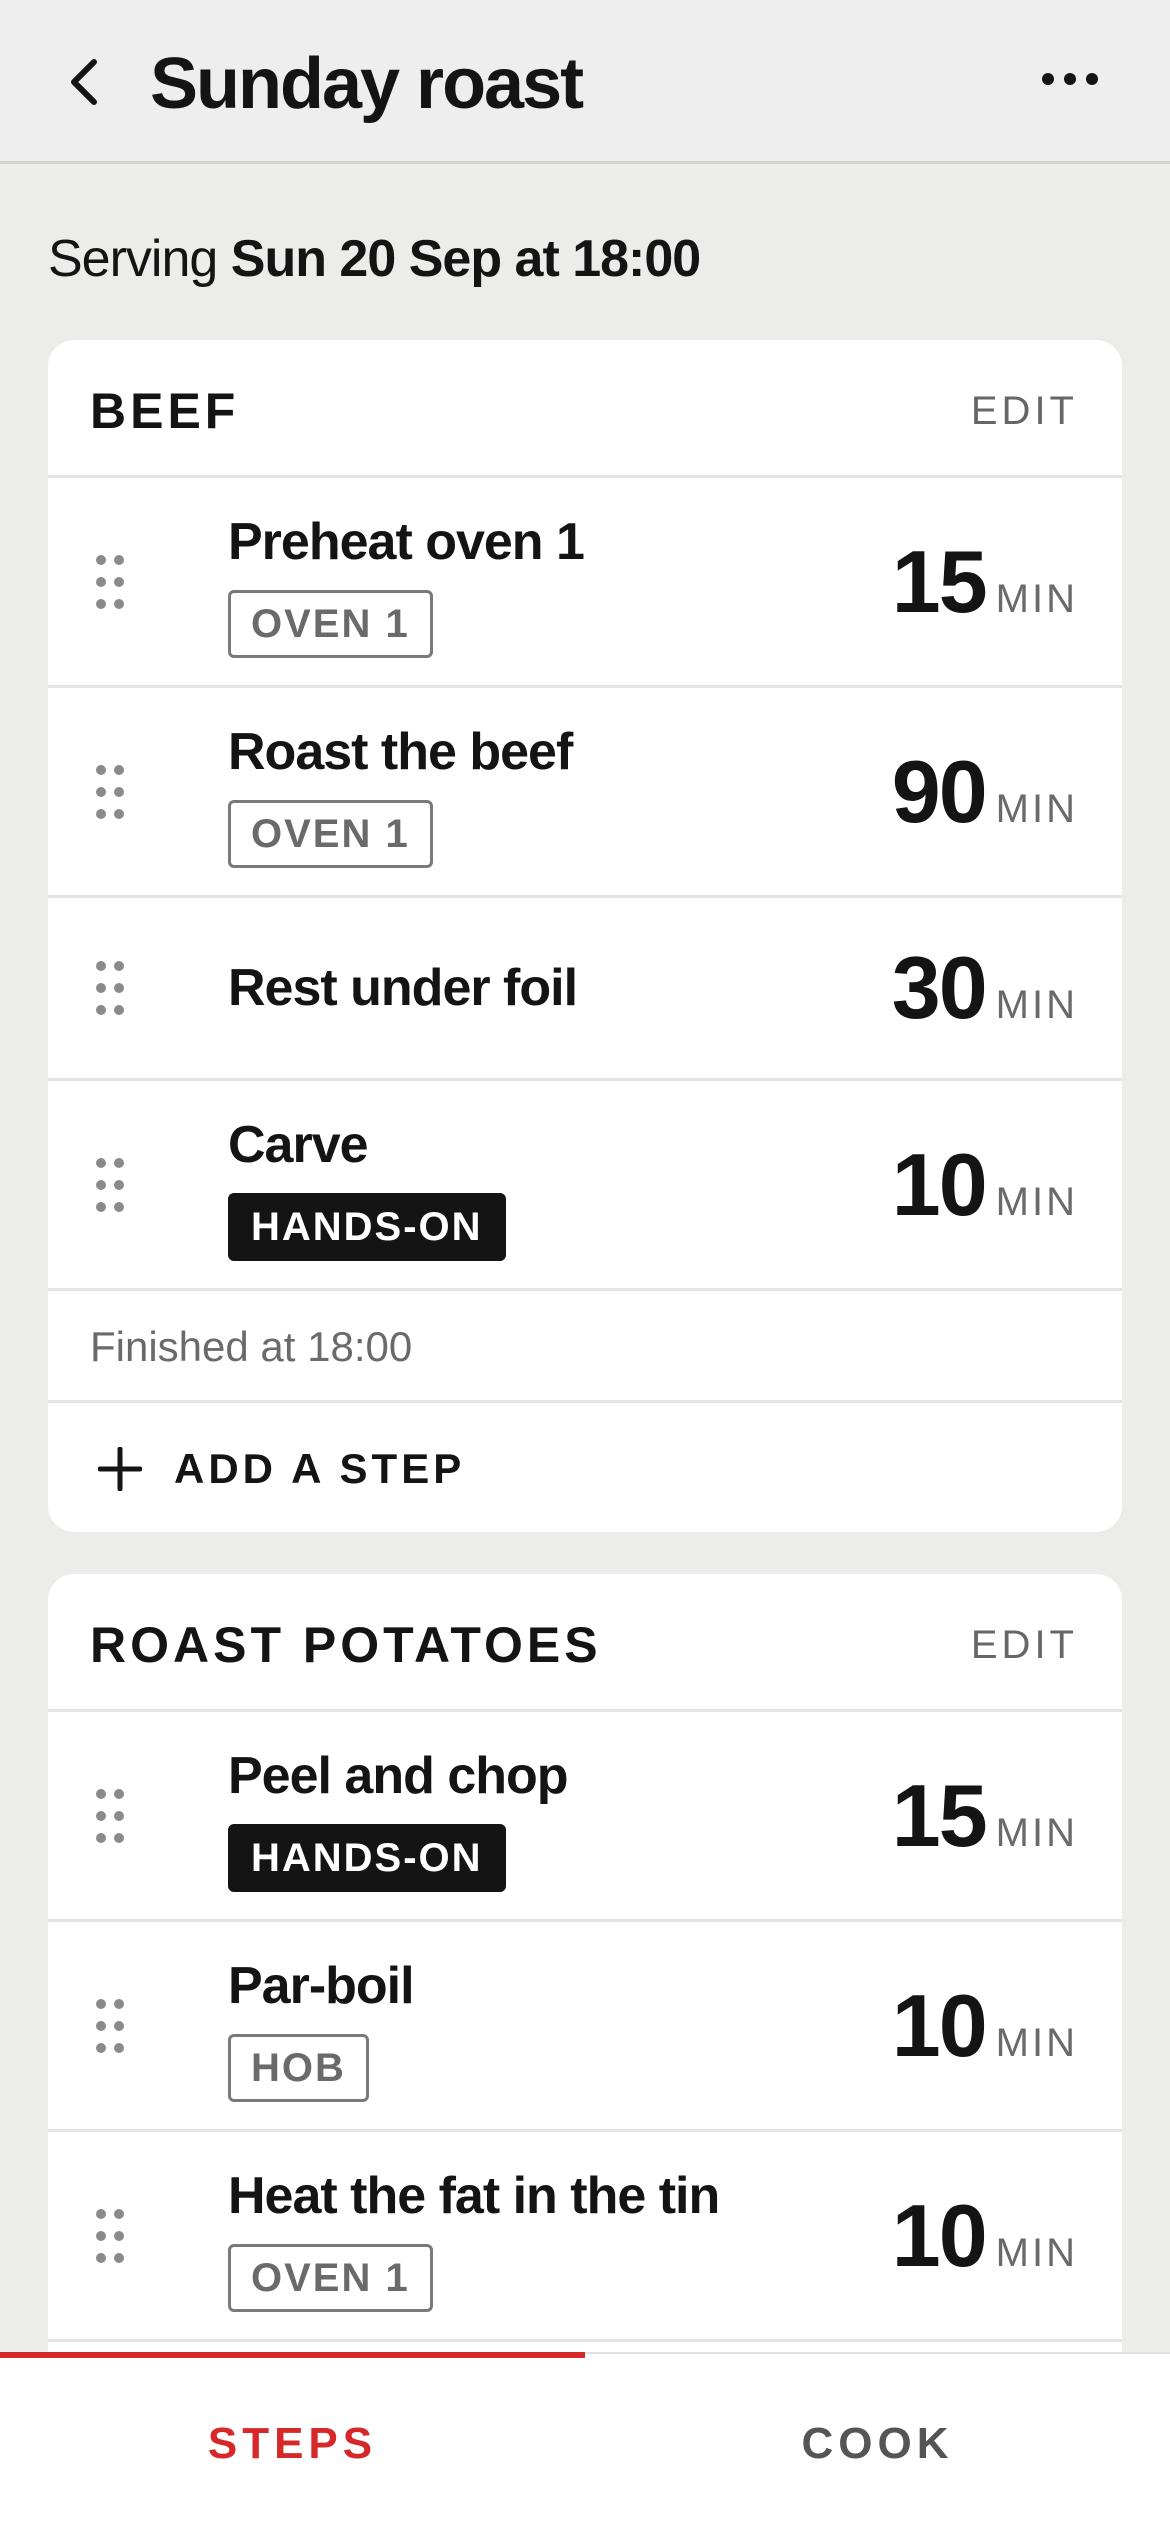  What do you see at coordinates (120, 1469) in the screenshot?
I see `plus-icon` at bounding box center [120, 1469].